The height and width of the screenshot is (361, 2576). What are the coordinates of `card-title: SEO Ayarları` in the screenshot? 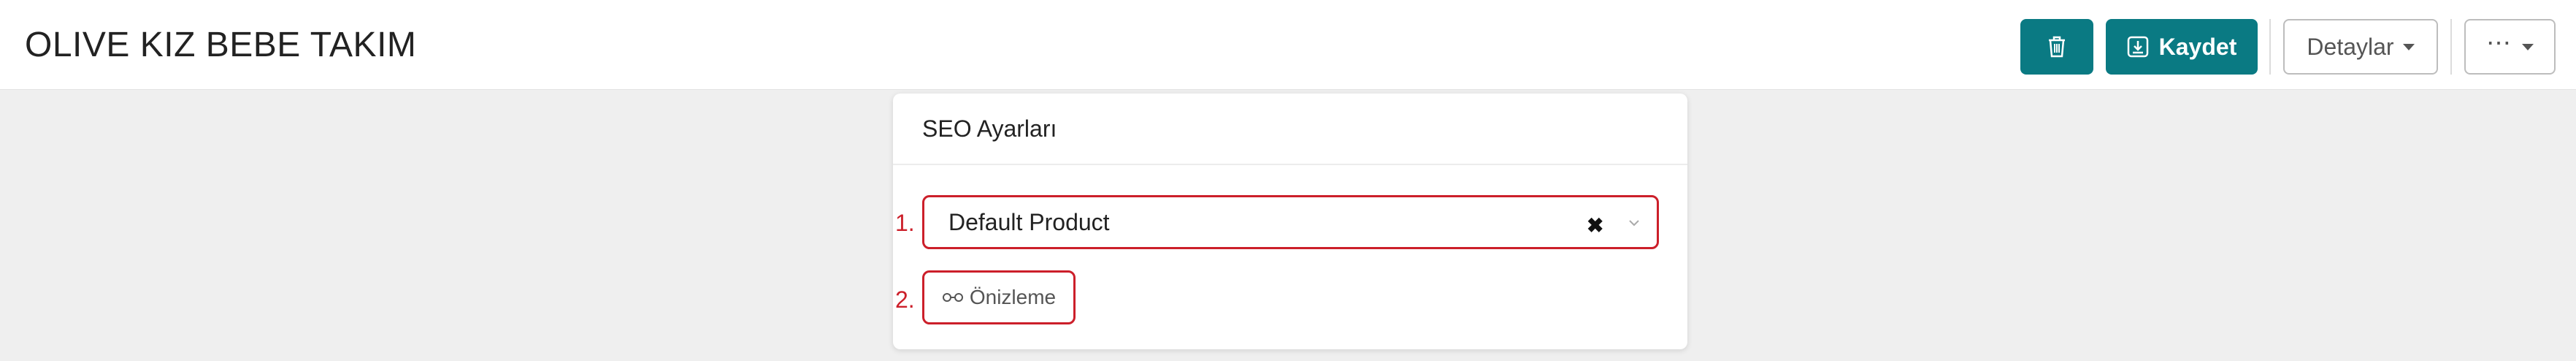 It's located at (1290, 129).